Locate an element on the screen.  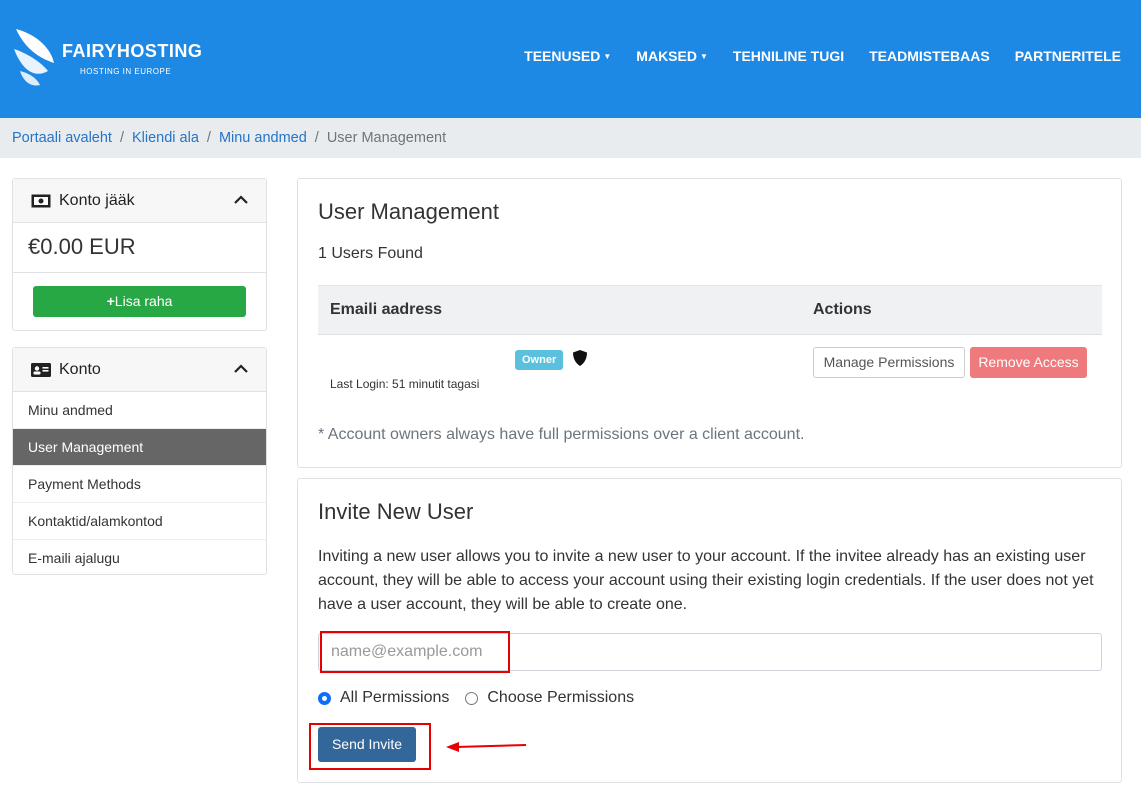
sidebar-item-payment-methods: Payment Methods is located at coordinates (139, 484).